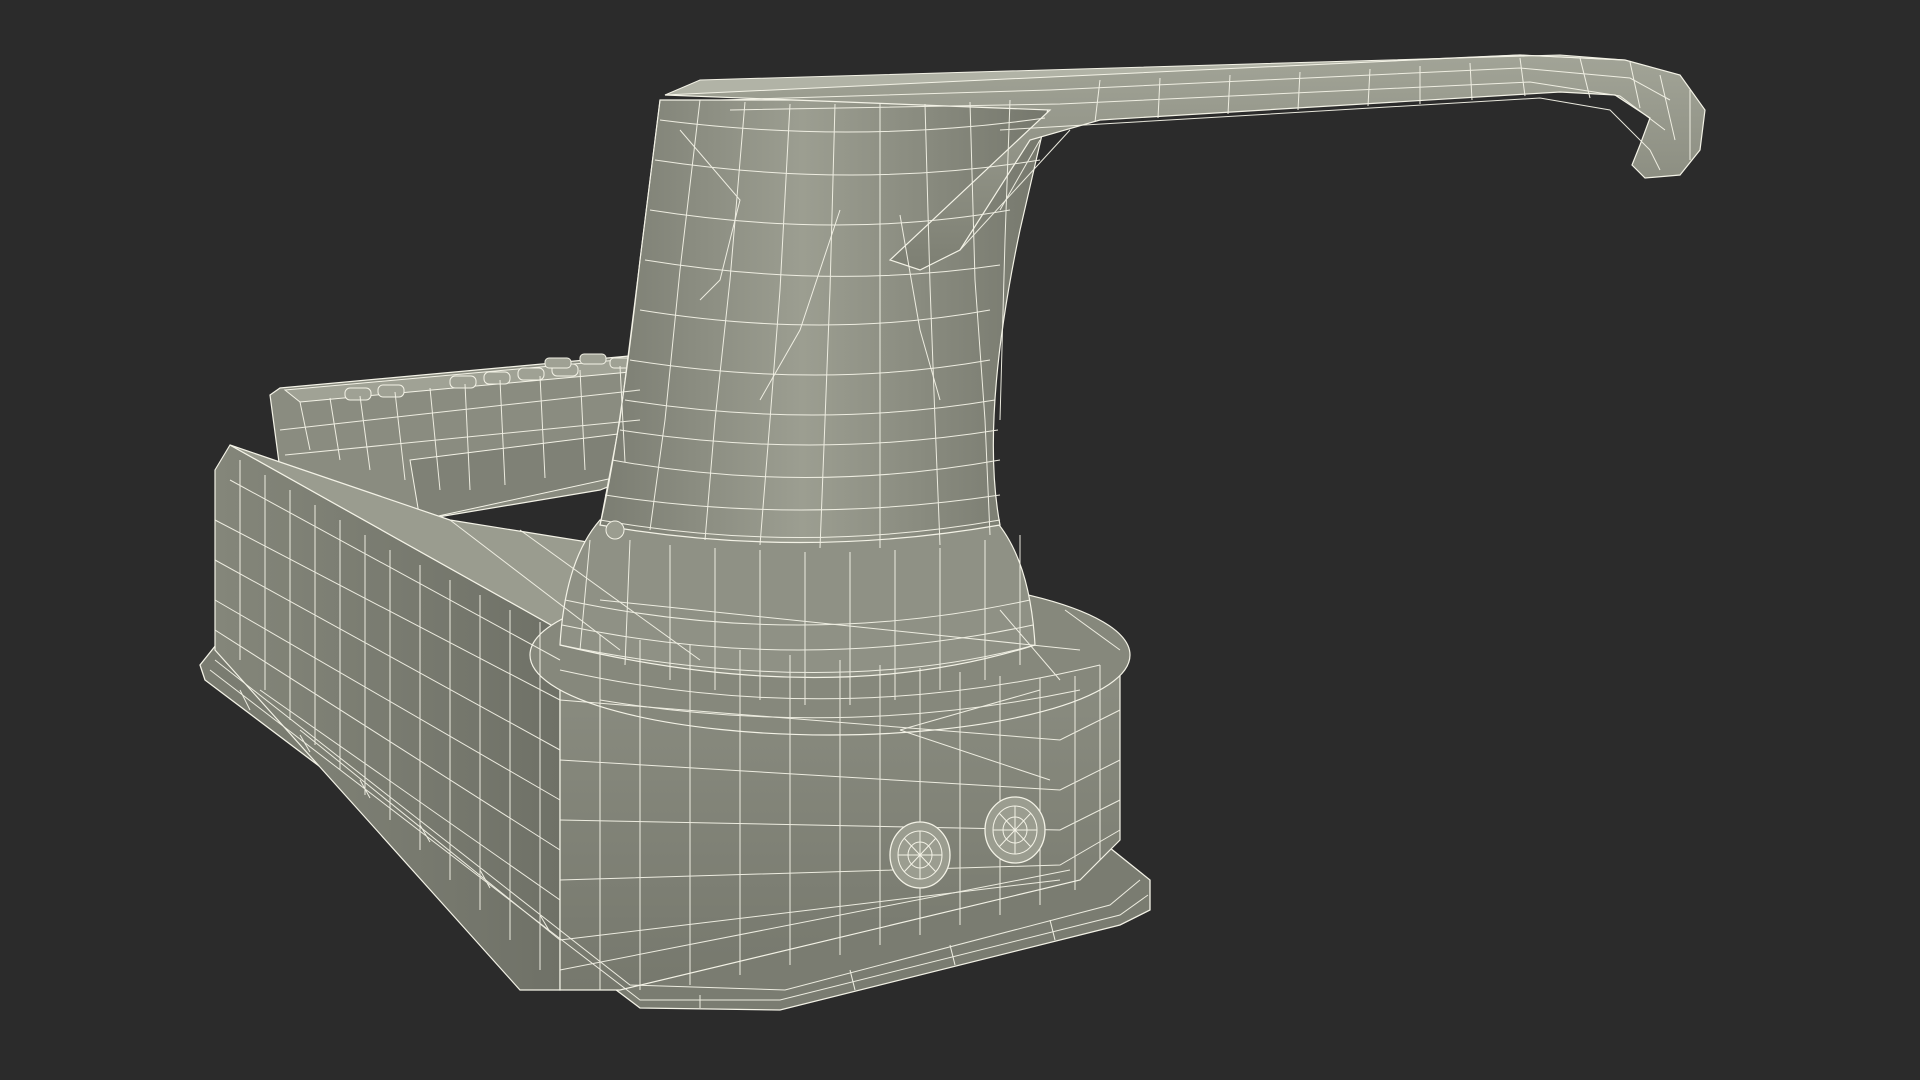  I want to click on handle-stem, so click(825, 321).